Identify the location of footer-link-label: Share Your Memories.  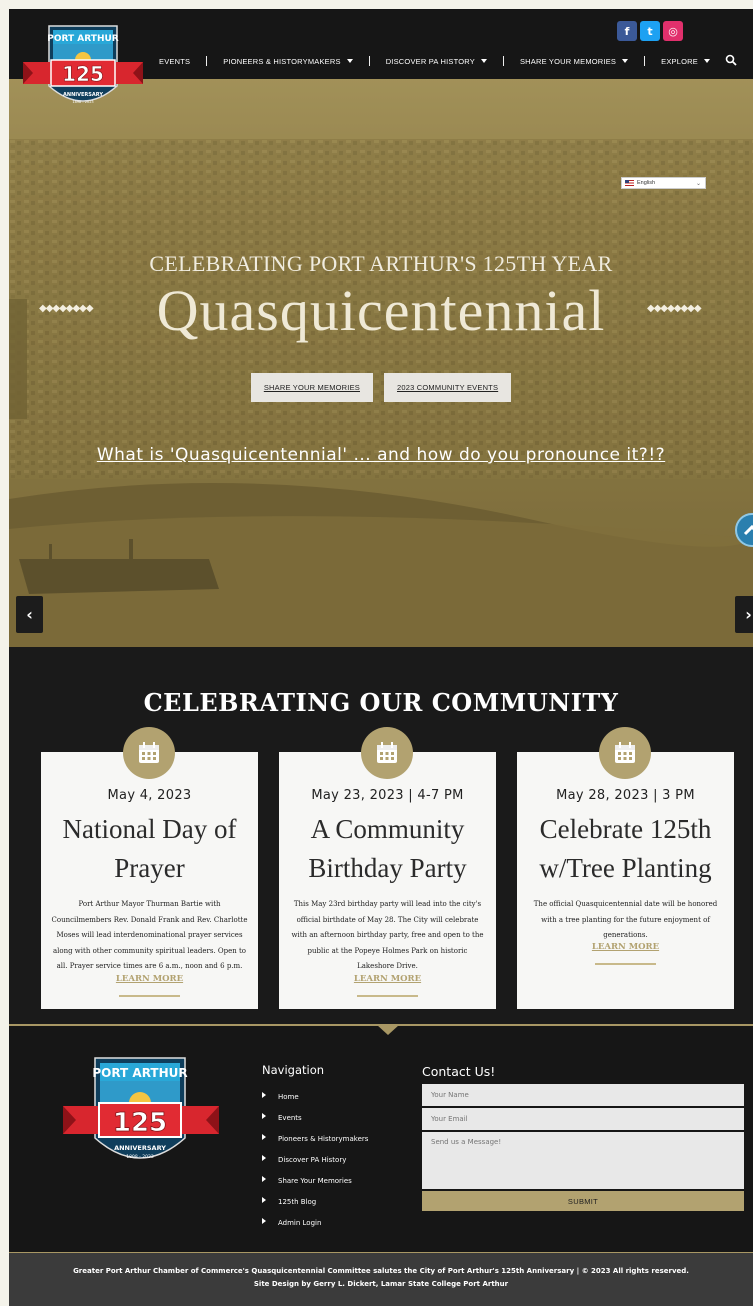
(315, 1180).